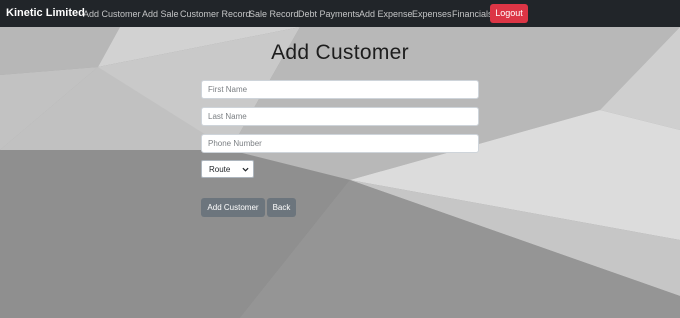 Image resolution: width=680 pixels, height=318 pixels. Describe the element at coordinates (215, 14) in the screenshot. I see `nav-customer-record: Customer Record` at that location.